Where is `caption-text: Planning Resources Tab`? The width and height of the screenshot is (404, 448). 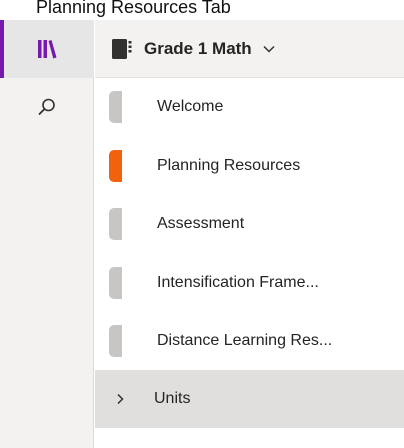
caption-text: Planning Resources Tab is located at coordinates (133, 8).